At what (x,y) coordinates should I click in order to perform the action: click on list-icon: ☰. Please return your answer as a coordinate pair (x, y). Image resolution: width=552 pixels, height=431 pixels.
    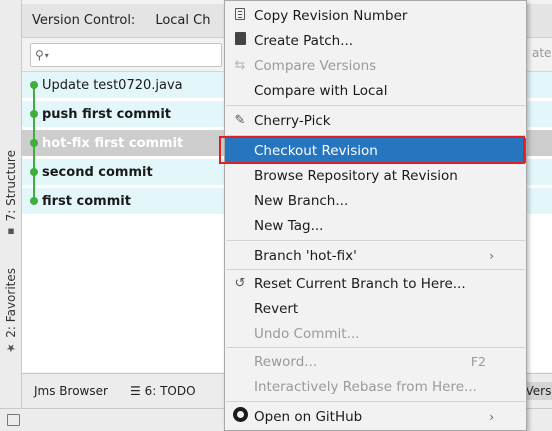
    Looking at the image, I should click on (135, 391).